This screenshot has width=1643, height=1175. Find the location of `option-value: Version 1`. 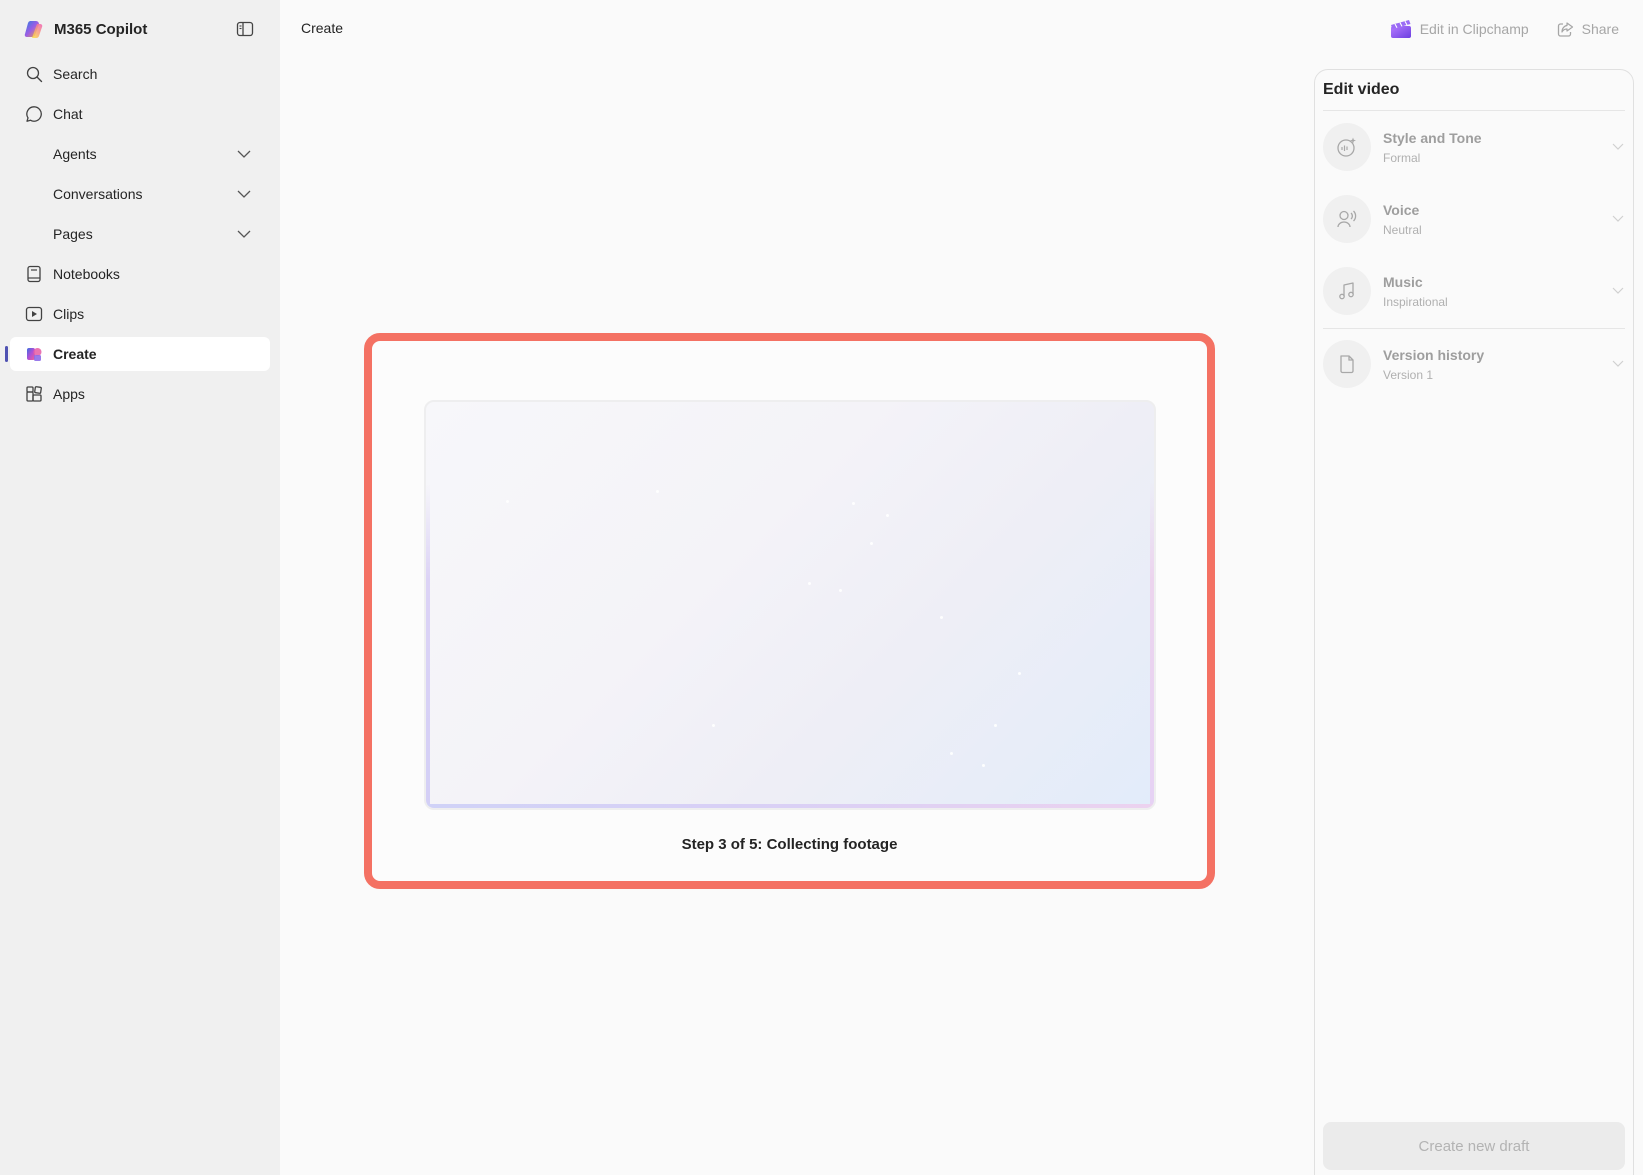

option-value: Version 1 is located at coordinates (1408, 374).